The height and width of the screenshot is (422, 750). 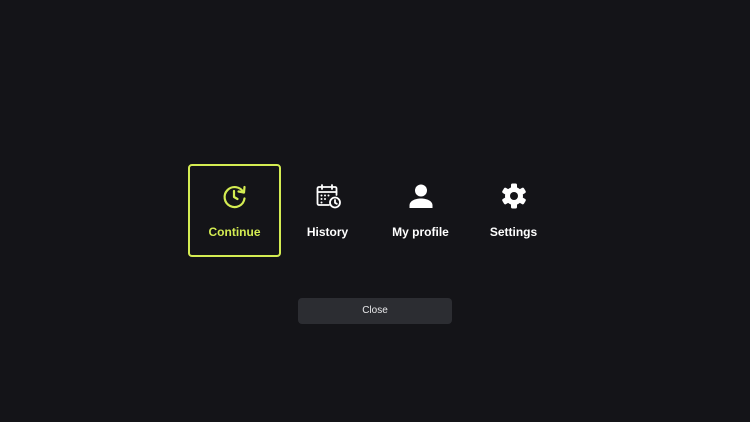 What do you see at coordinates (421, 196) in the screenshot?
I see `person-icon` at bounding box center [421, 196].